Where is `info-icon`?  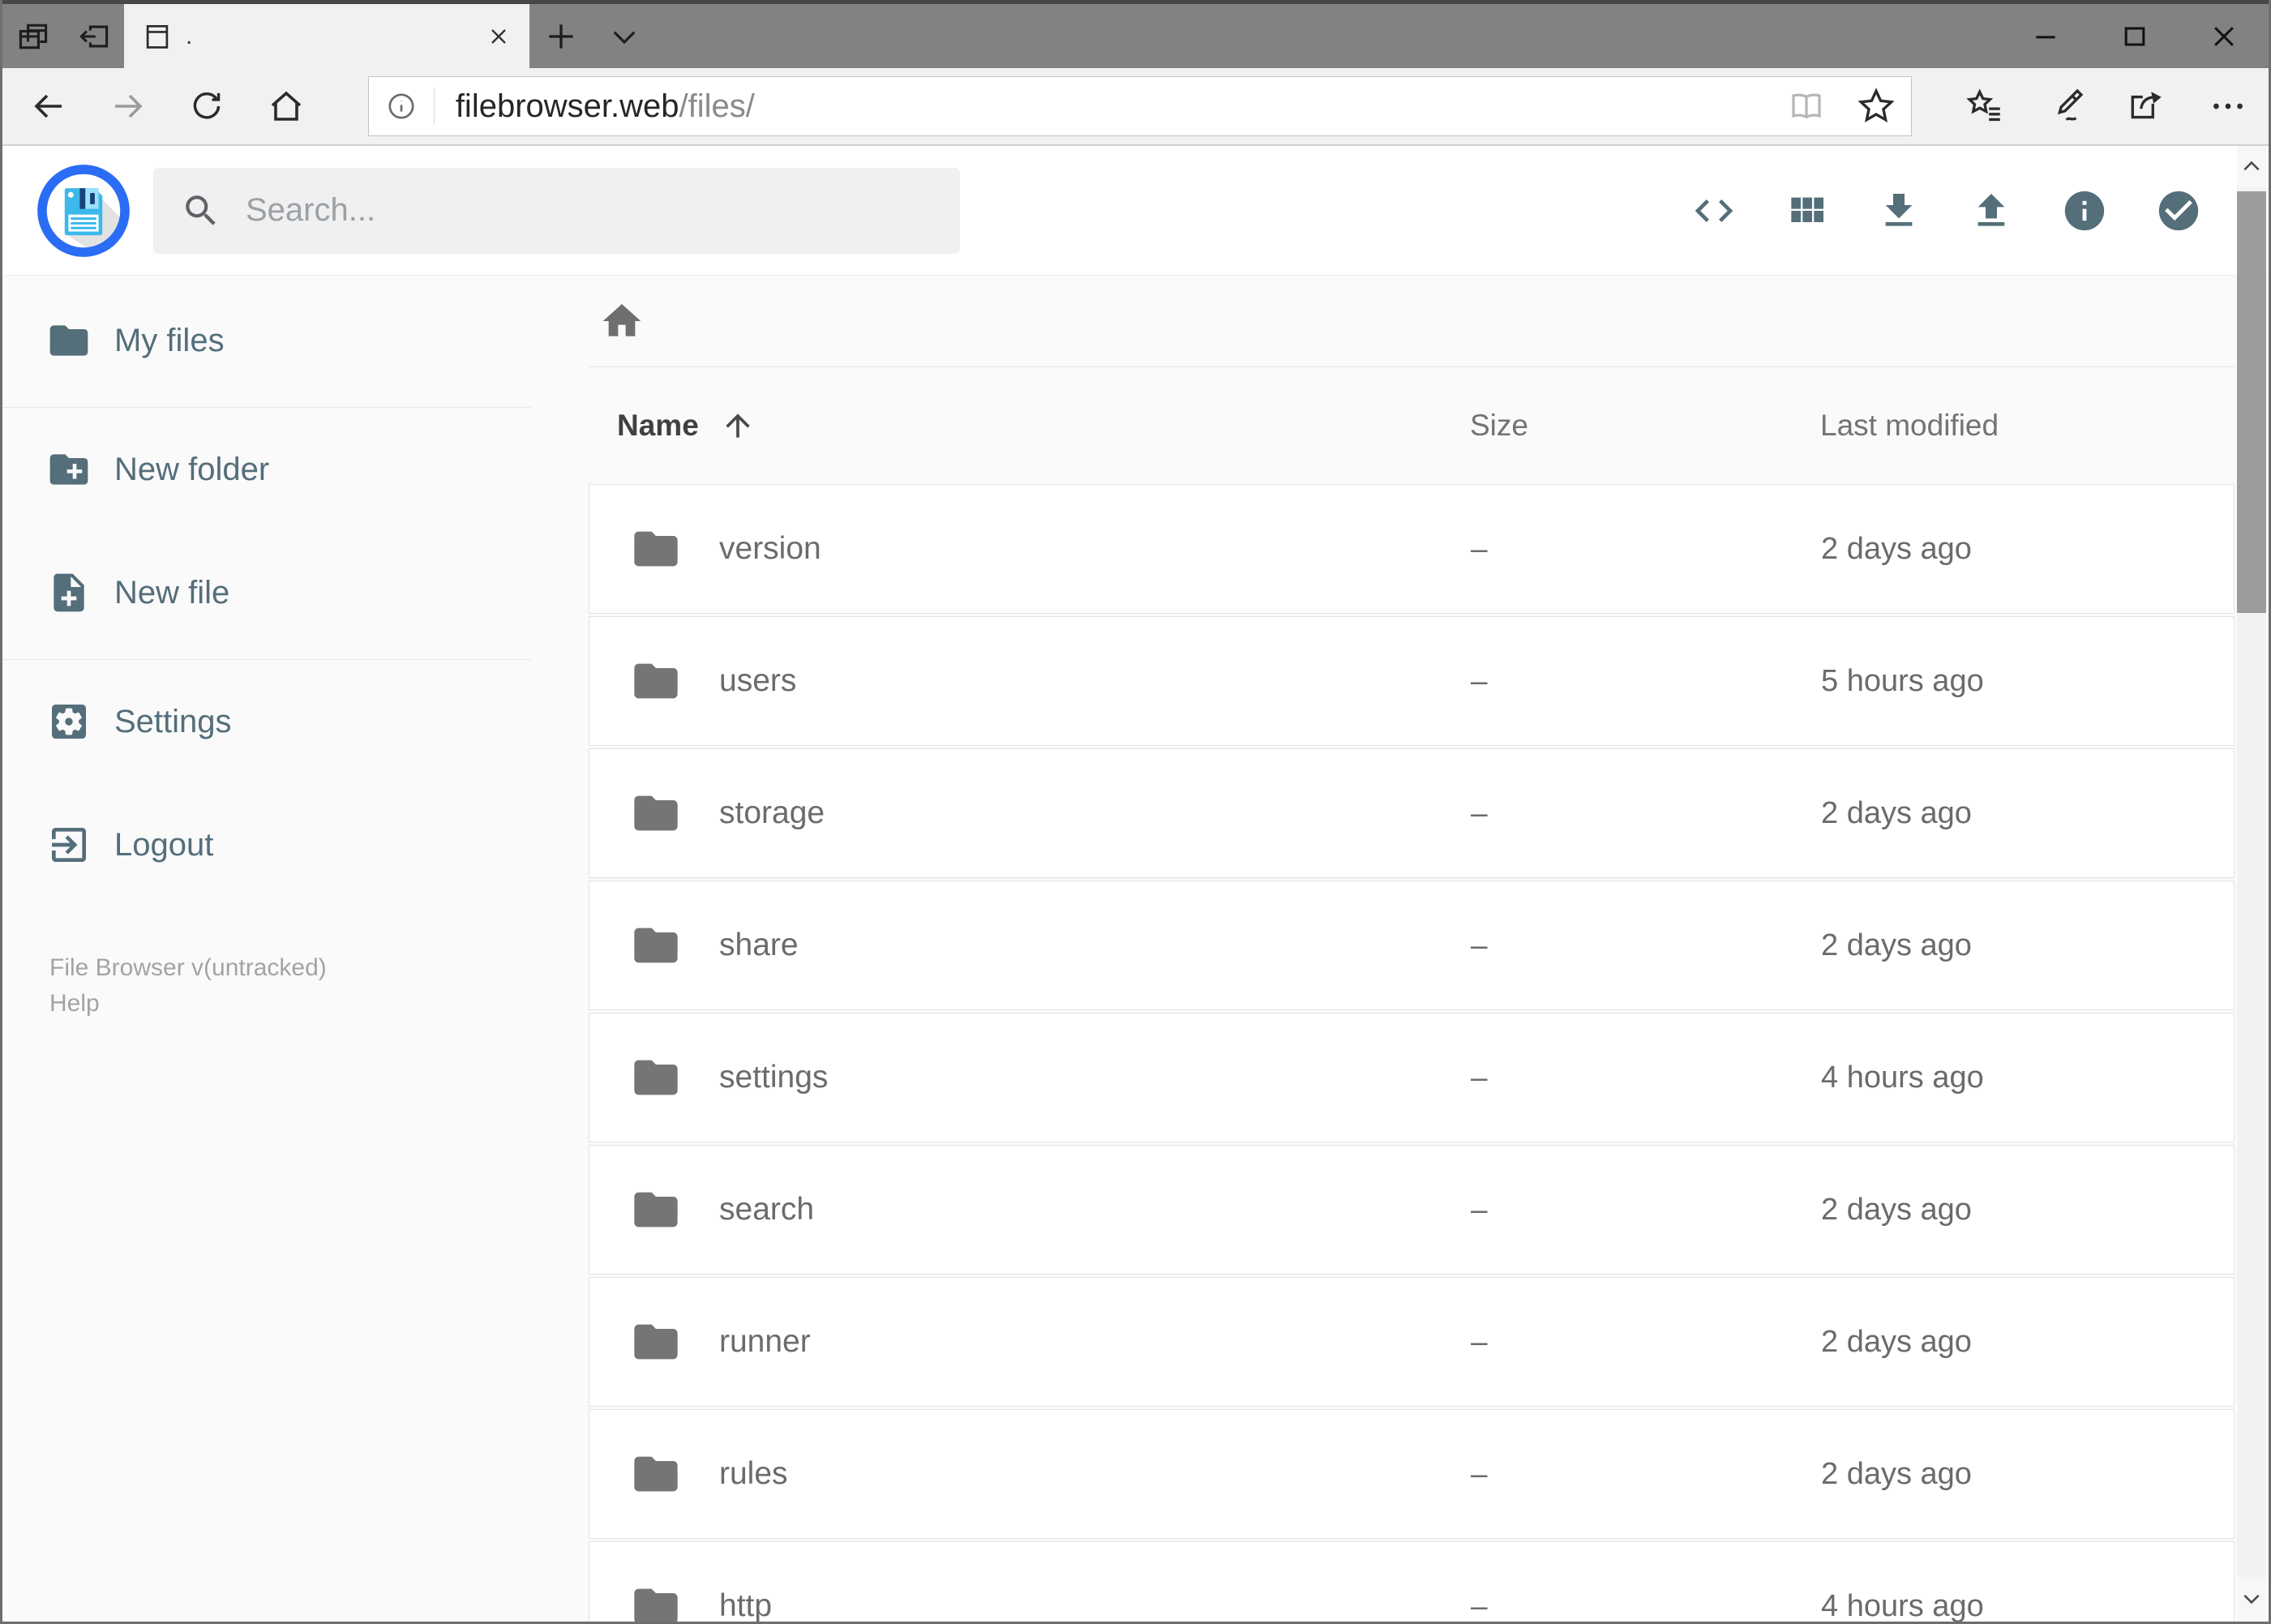 info-icon is located at coordinates (2084, 211).